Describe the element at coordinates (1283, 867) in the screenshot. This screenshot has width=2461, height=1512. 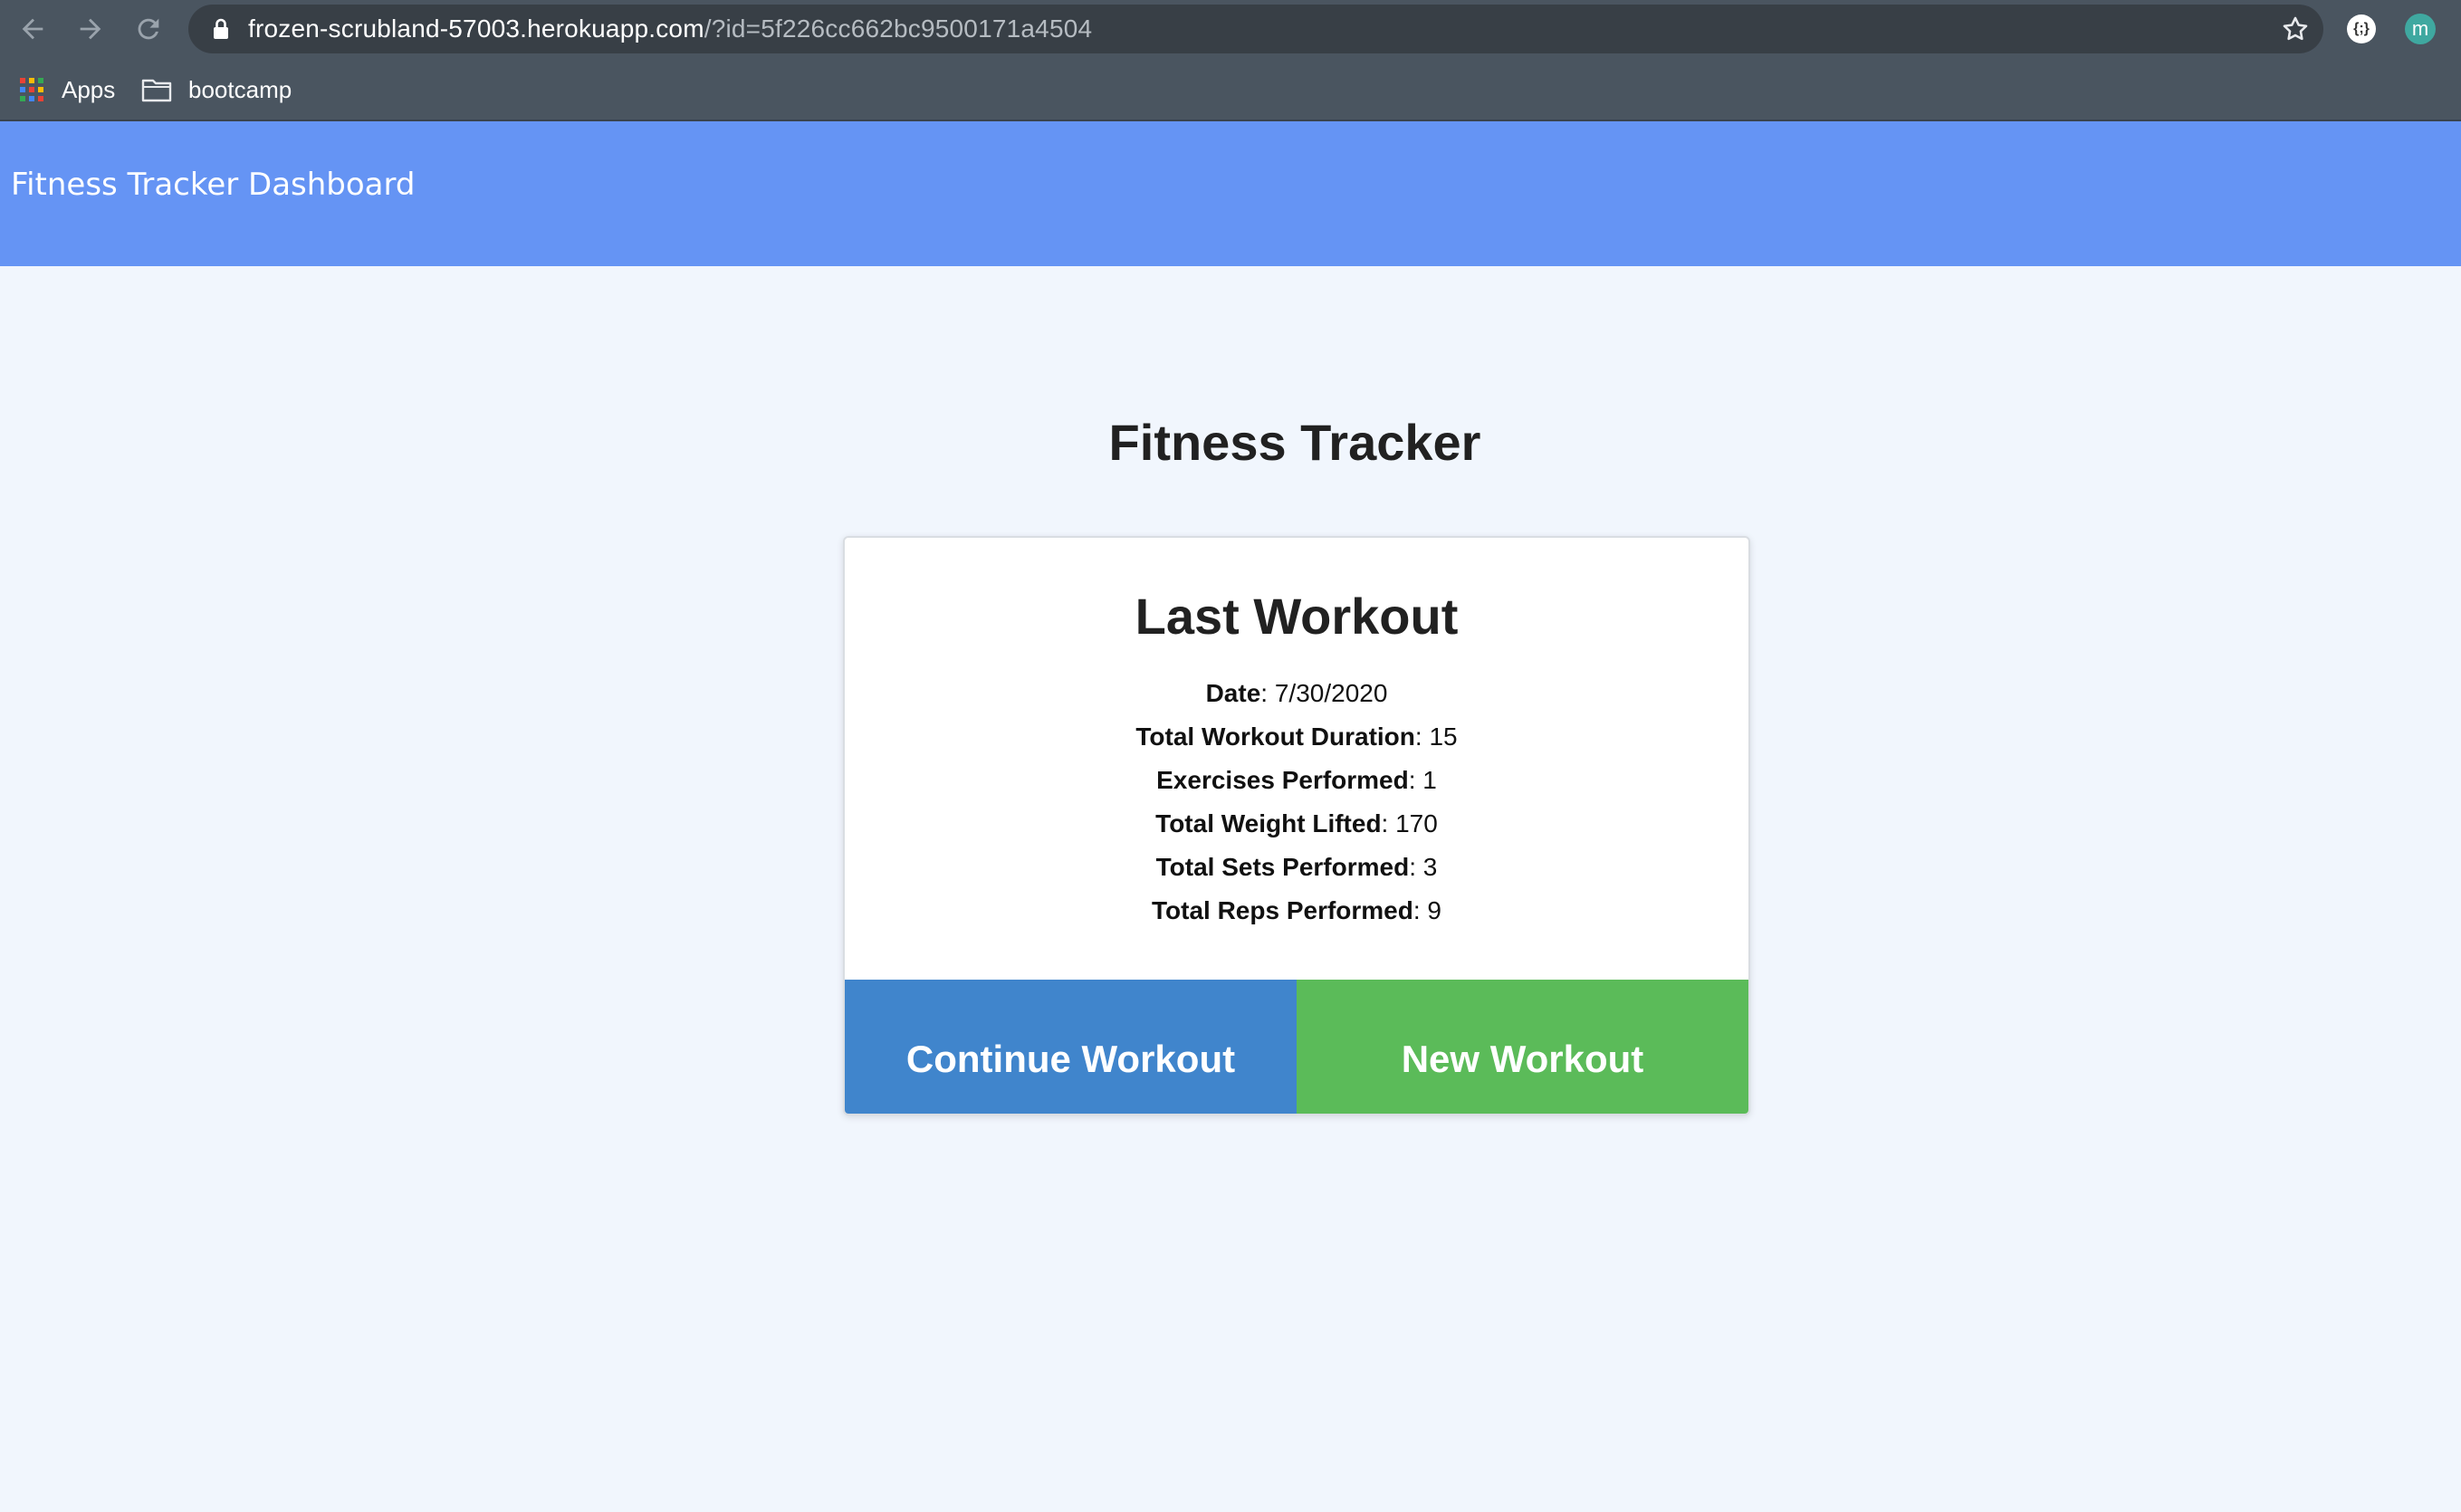
I see `stat-label: Total Sets Performed` at that location.